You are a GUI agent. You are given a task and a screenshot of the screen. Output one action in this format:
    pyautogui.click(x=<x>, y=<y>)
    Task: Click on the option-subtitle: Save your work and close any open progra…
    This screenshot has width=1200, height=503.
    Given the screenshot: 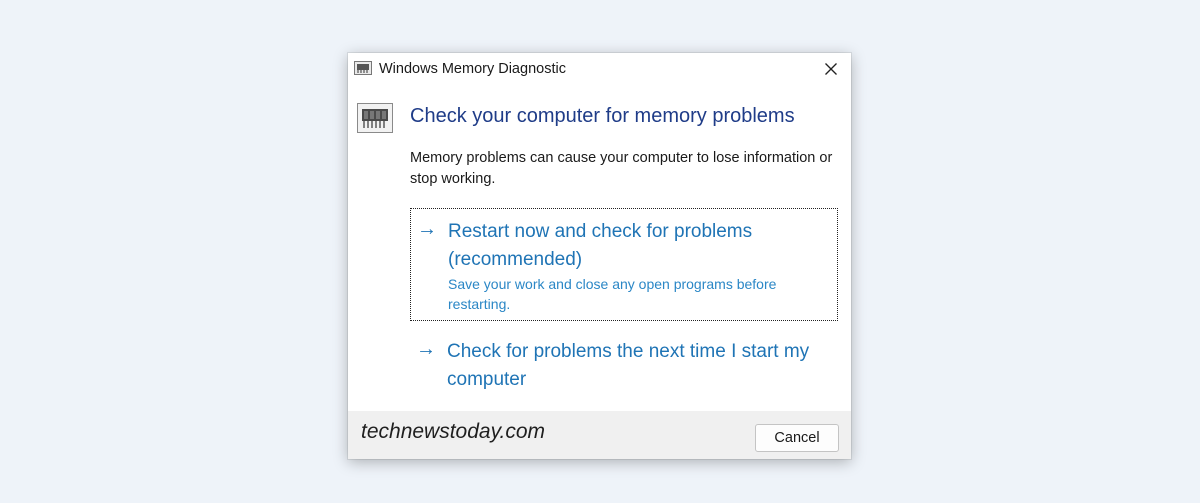 What is the action you would take?
    pyautogui.click(x=612, y=294)
    